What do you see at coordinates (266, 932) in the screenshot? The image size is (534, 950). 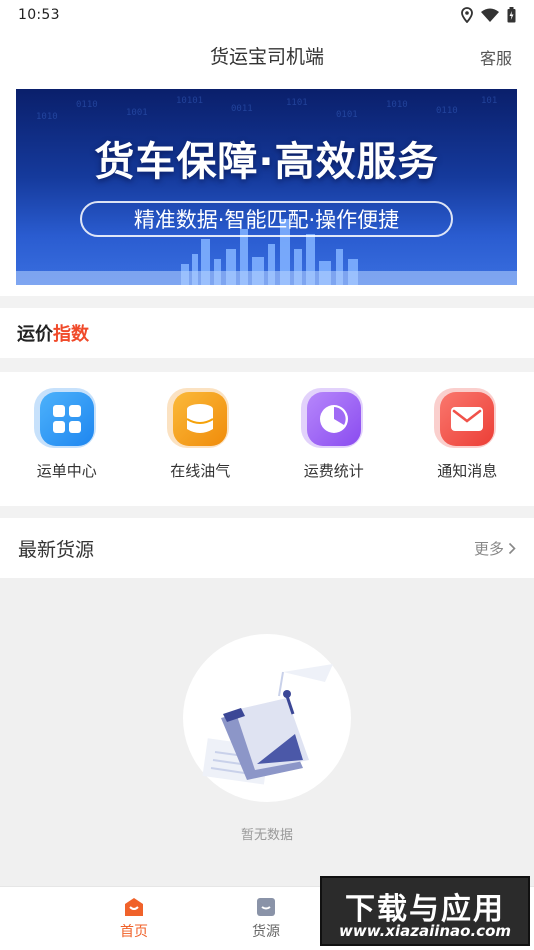 I see `tab-label: 货源` at bounding box center [266, 932].